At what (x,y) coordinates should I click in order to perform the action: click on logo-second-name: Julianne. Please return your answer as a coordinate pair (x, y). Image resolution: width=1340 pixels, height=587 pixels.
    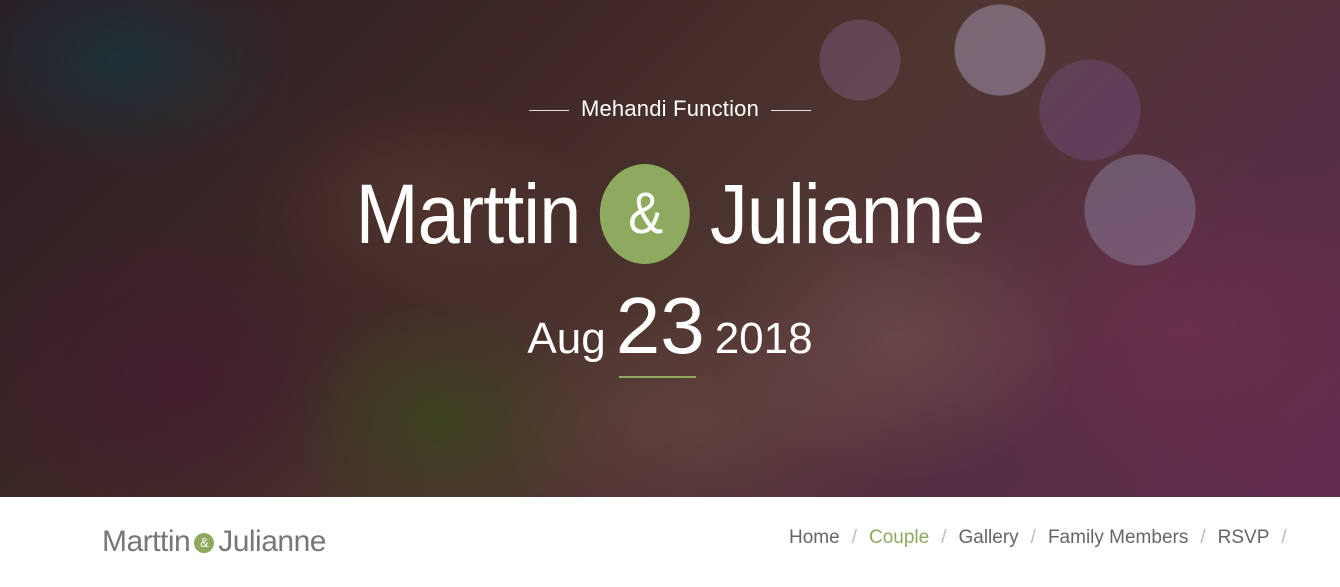
    Looking at the image, I should click on (272, 541).